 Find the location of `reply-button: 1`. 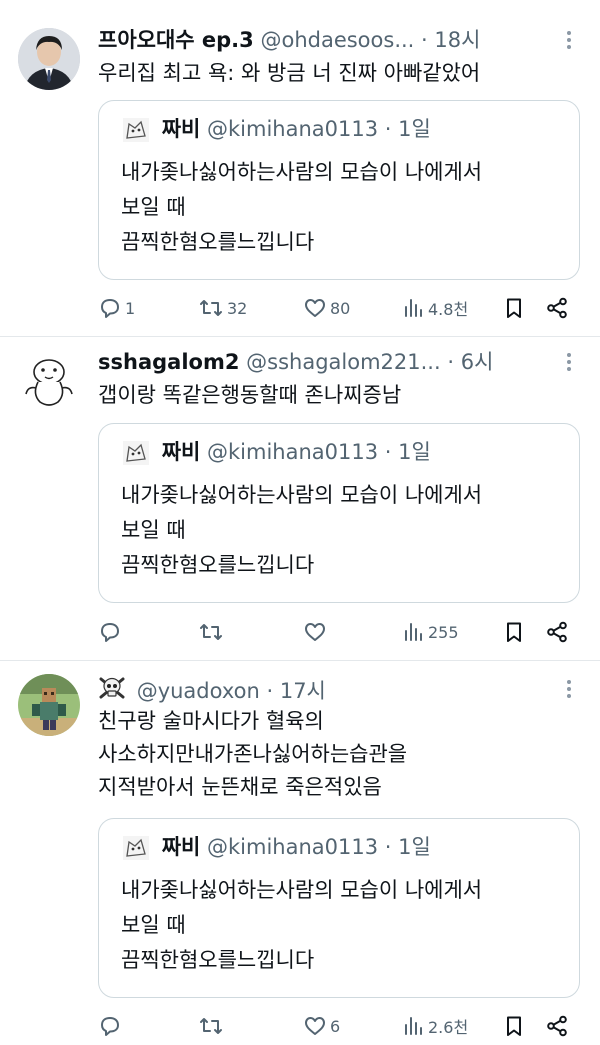

reply-button: 1 is located at coordinates (116, 308).